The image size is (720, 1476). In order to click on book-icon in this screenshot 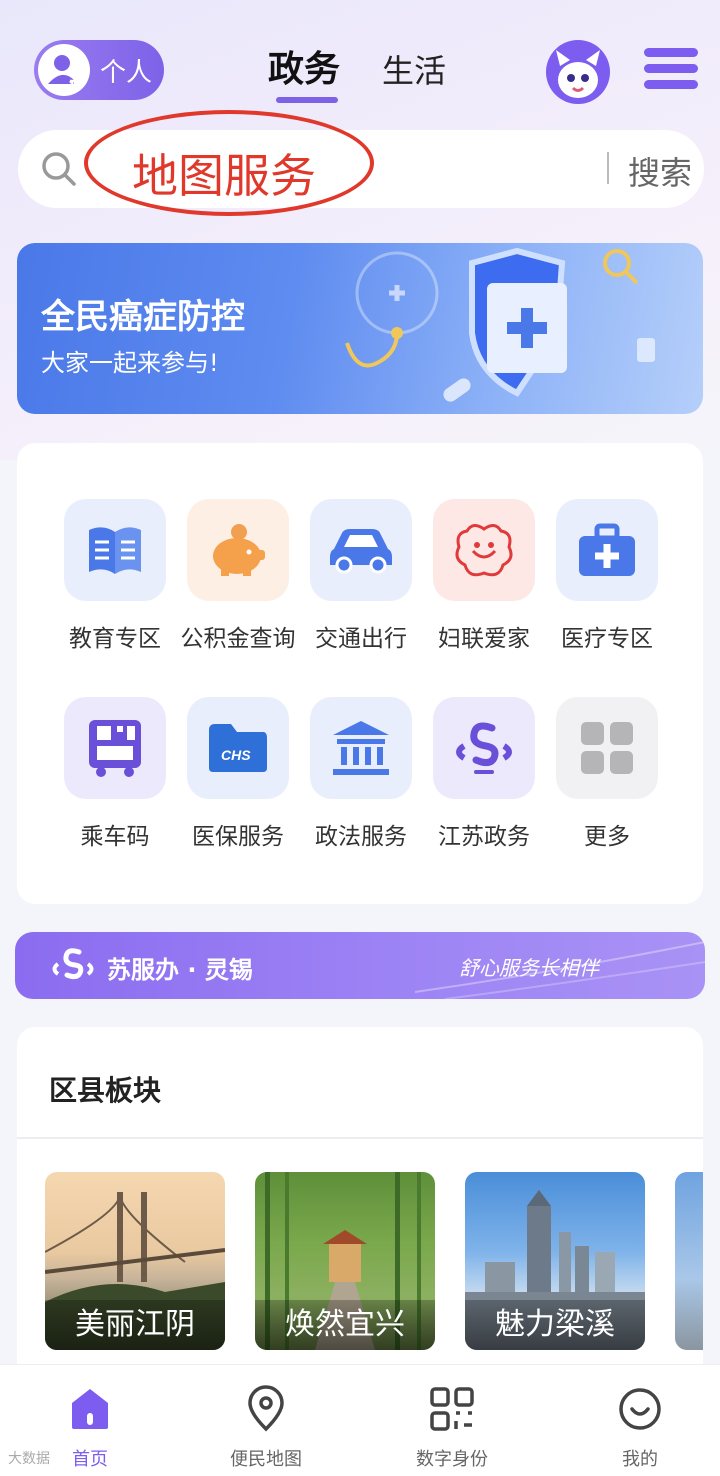, I will do `click(115, 550)`.